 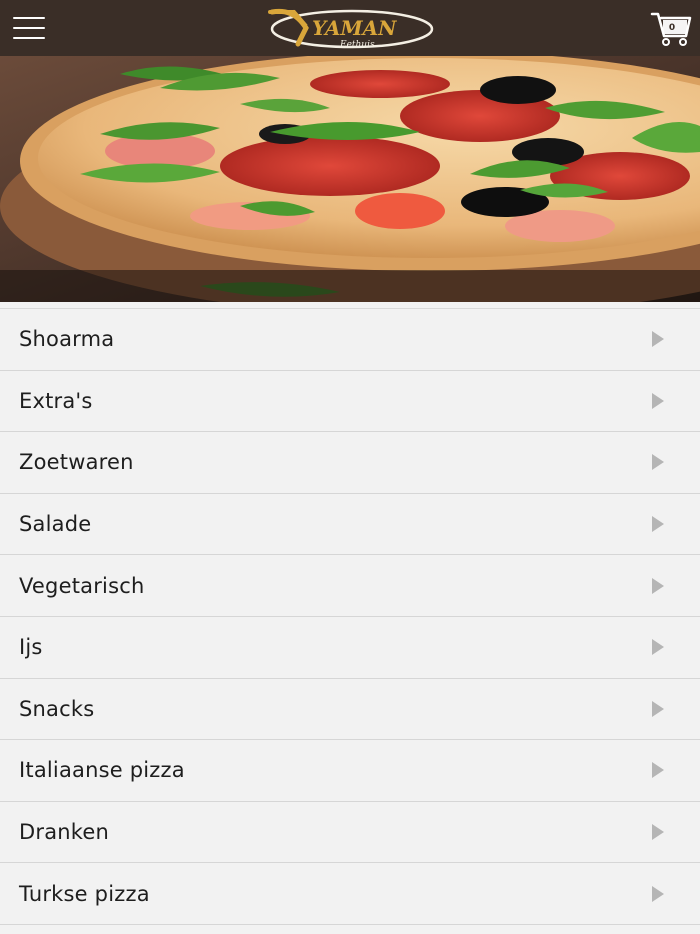 What do you see at coordinates (55, 524) in the screenshot?
I see `category-label: Salade` at bounding box center [55, 524].